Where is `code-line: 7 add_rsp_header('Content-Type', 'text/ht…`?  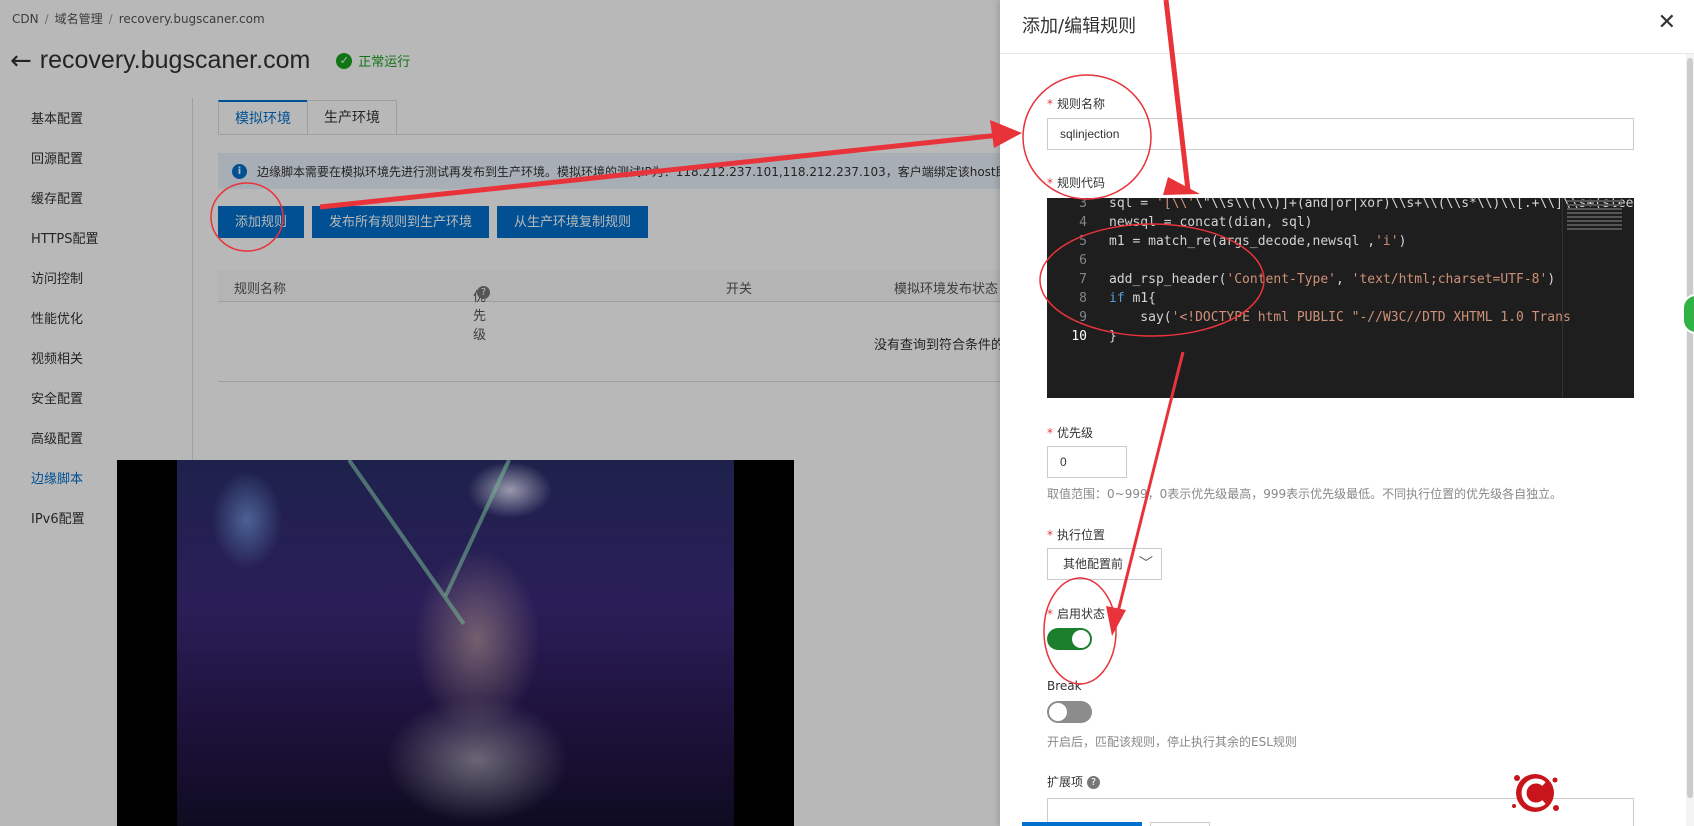 code-line: 7 add_rsp_header('Content-Type', 'text/ht… is located at coordinates (1301, 279).